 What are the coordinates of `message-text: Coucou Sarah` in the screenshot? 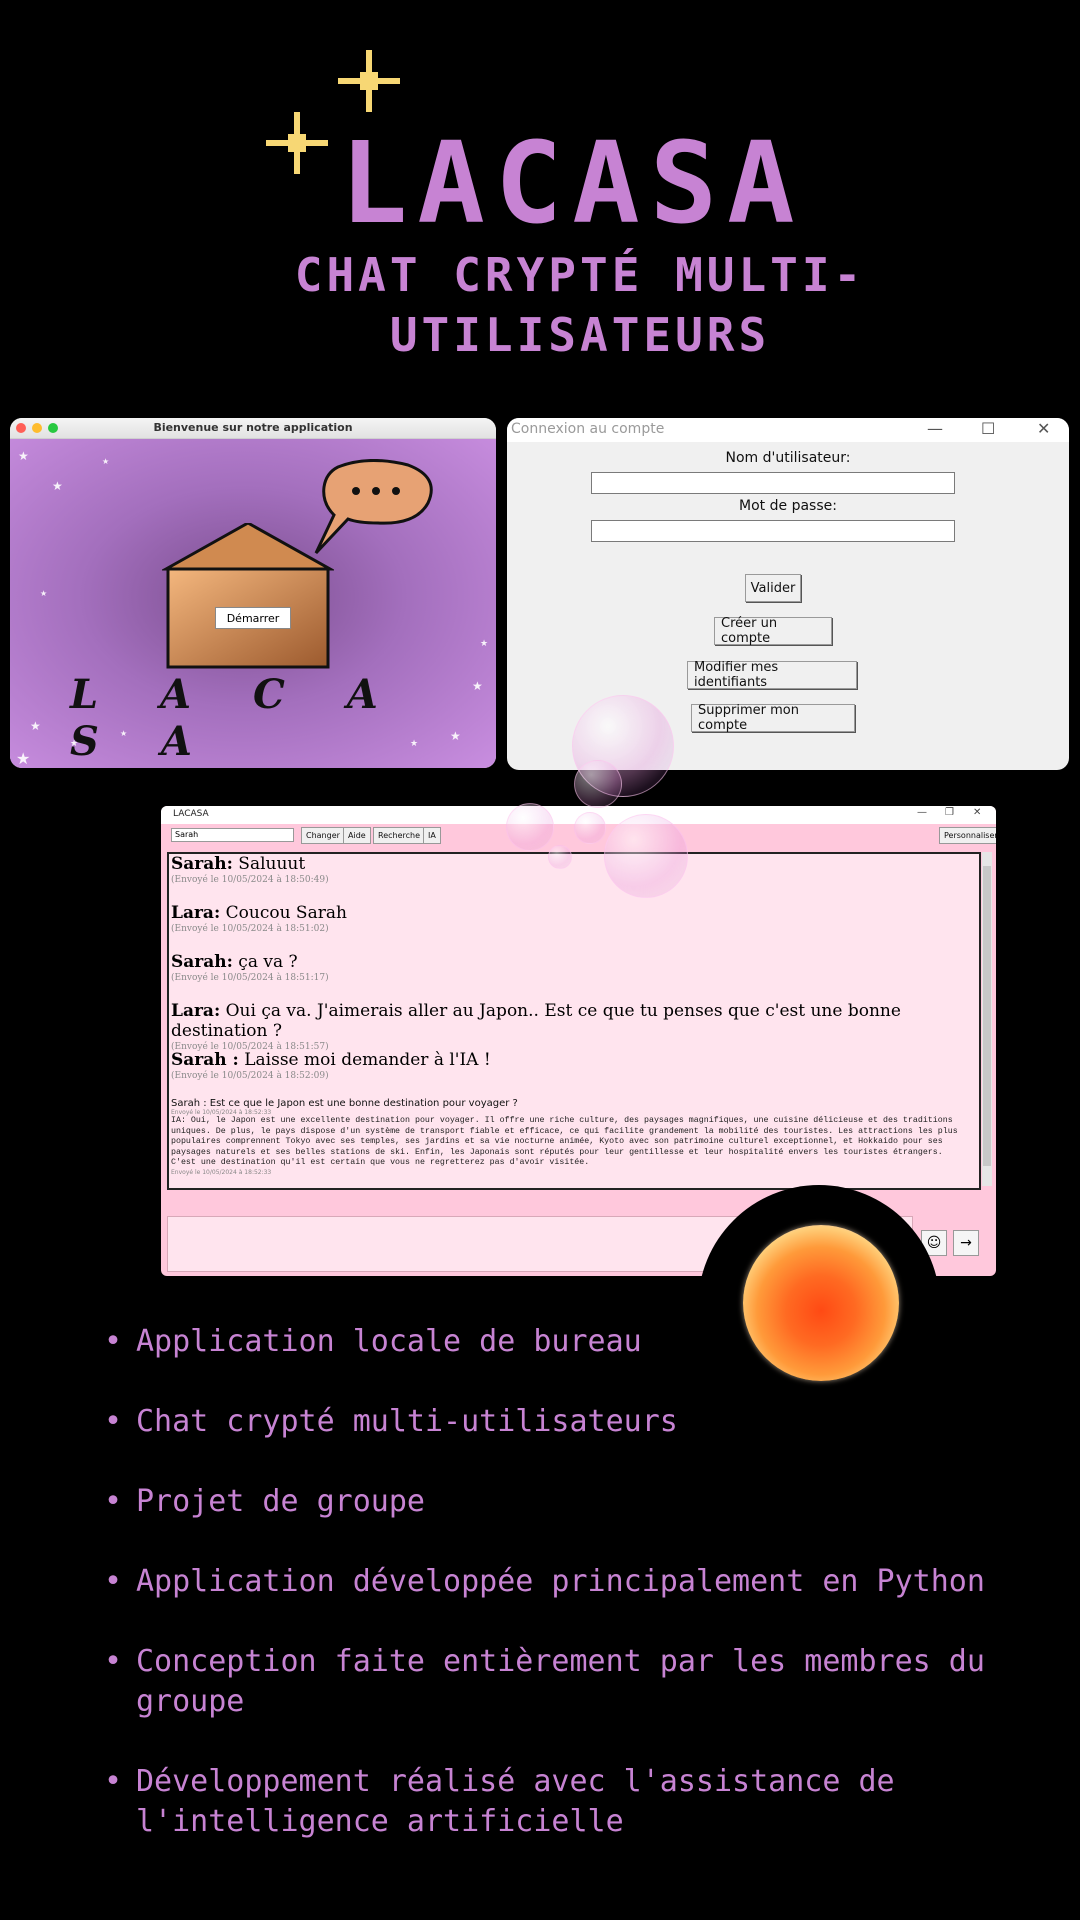 It's located at (283, 913).